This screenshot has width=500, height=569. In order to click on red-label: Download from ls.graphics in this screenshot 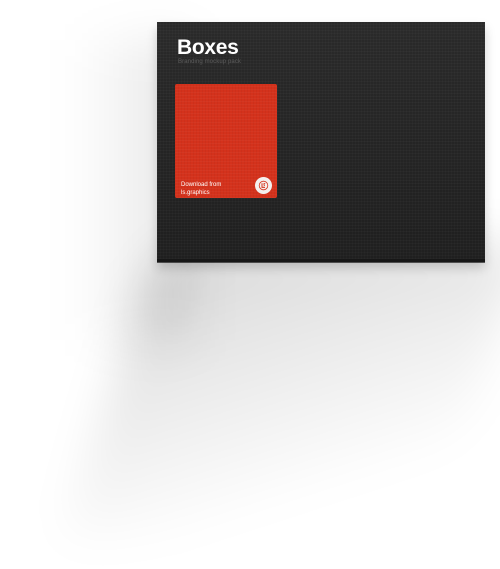, I will do `click(226, 141)`.